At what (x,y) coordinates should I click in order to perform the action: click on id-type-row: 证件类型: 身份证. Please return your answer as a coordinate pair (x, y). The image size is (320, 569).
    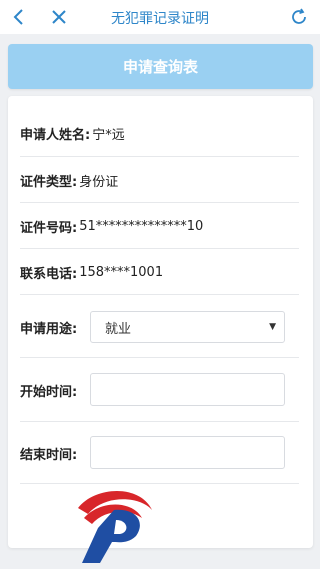
    Looking at the image, I should click on (159, 180).